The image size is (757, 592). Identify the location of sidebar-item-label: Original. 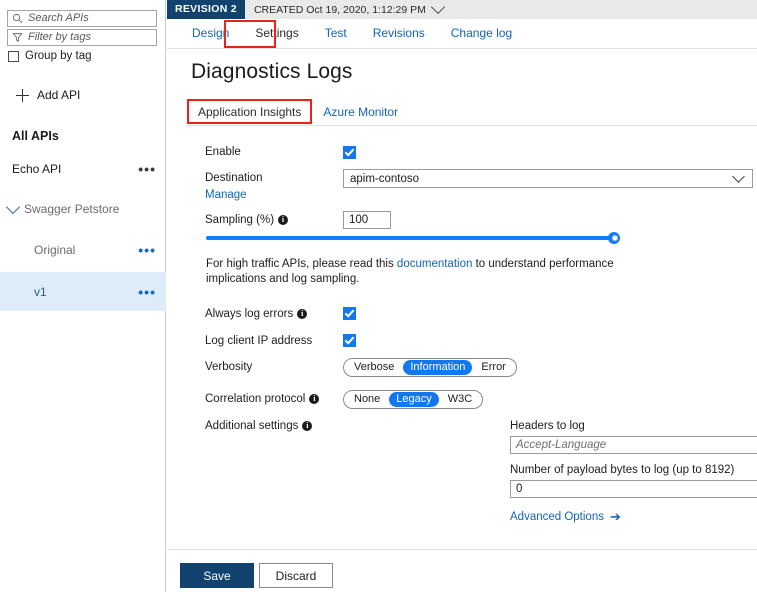
(55, 250).